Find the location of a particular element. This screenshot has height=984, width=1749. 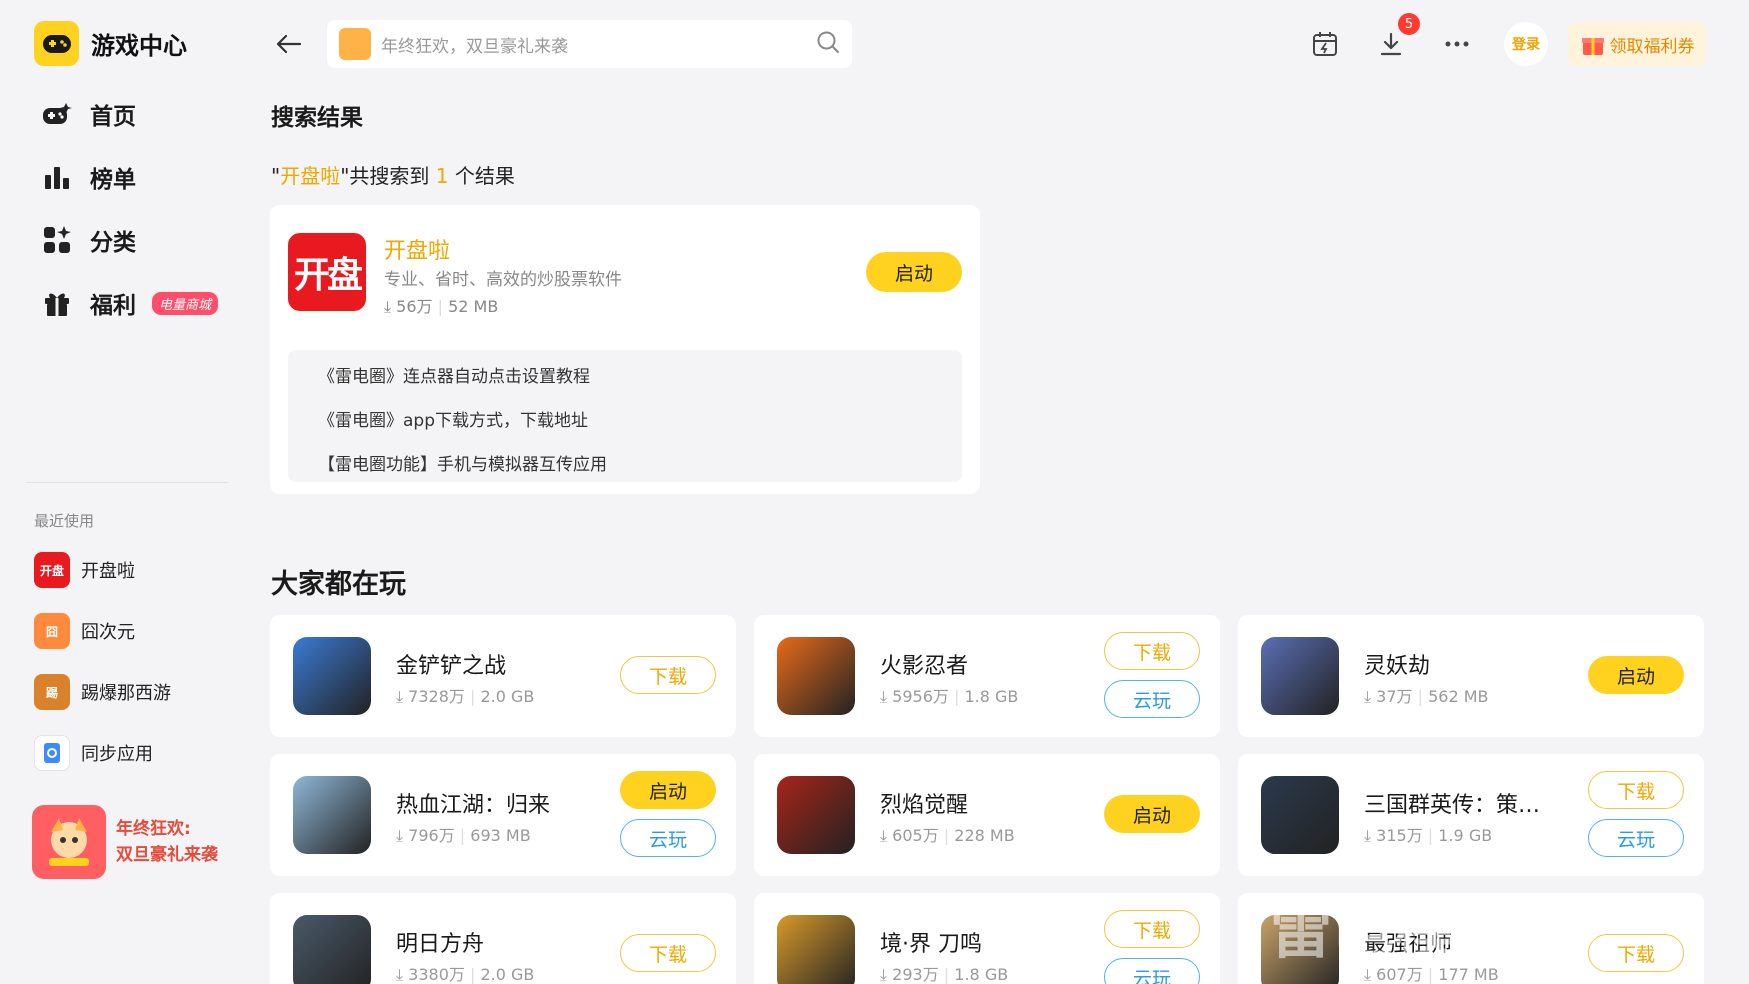

coupon-label: 领取福利券 is located at coordinates (1652, 46).